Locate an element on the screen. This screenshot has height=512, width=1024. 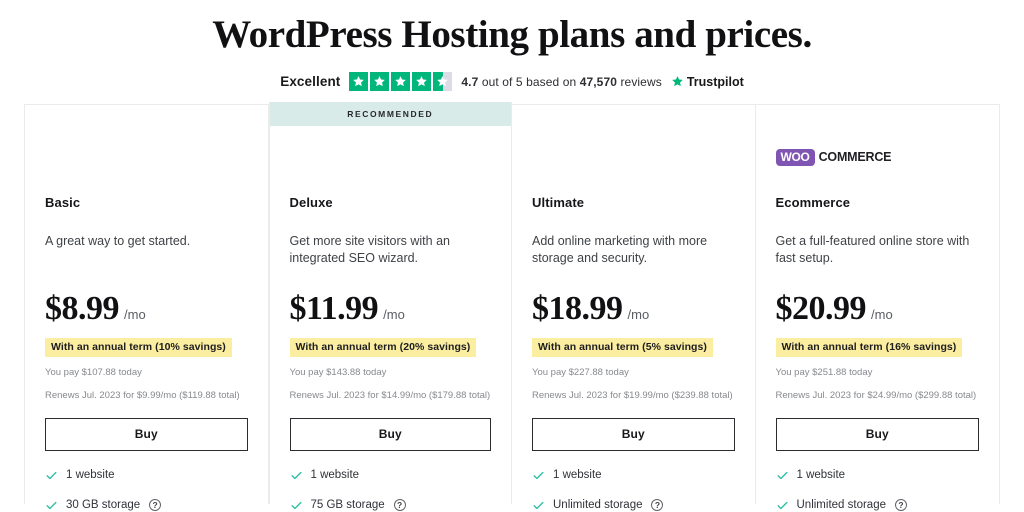
plan-description: A great way to get started. is located at coordinates (118, 241).